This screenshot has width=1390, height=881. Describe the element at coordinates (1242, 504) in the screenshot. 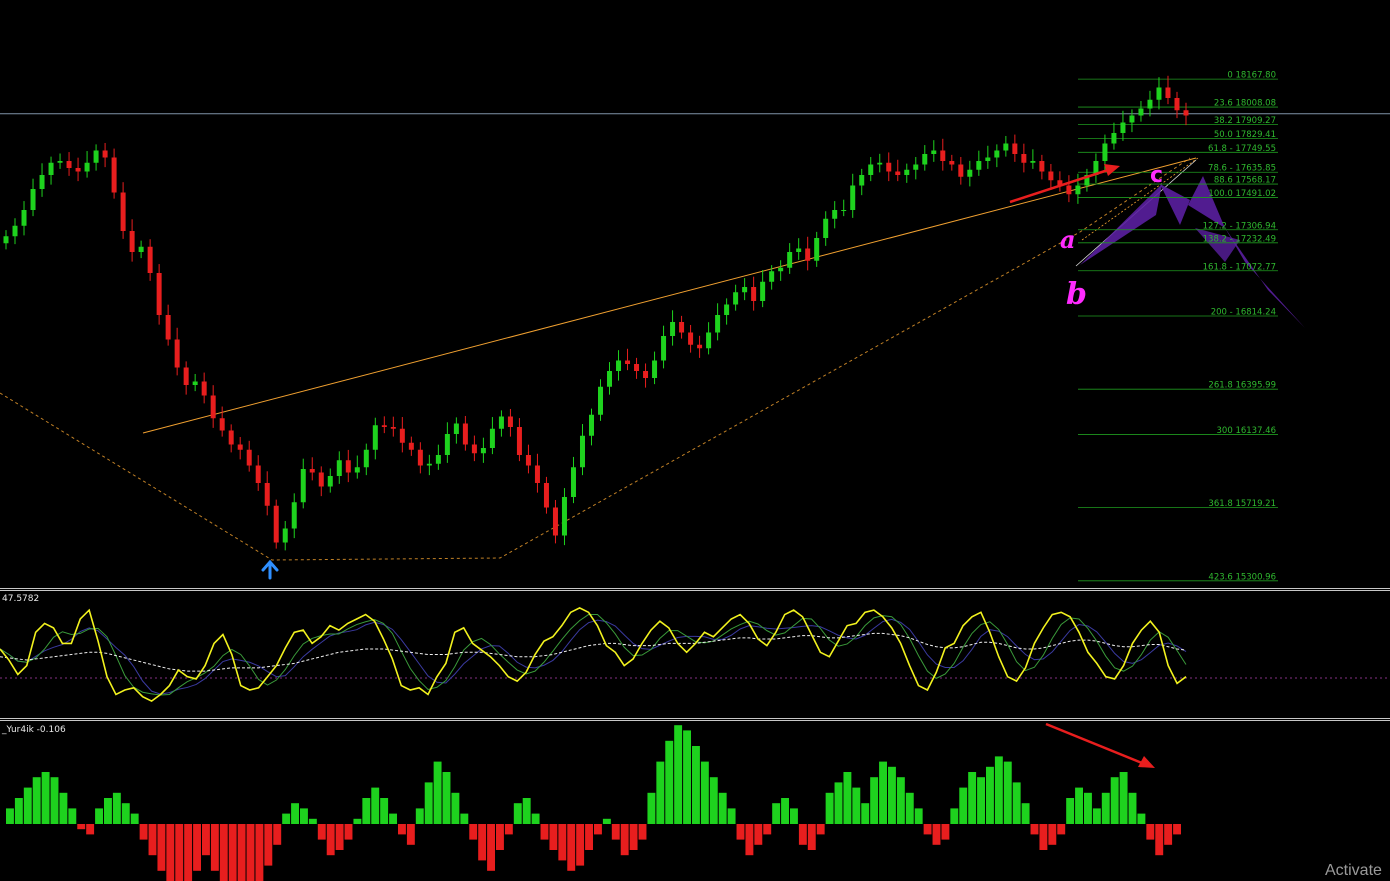

I see `fib-level-label: 361.8 15719.21` at that location.